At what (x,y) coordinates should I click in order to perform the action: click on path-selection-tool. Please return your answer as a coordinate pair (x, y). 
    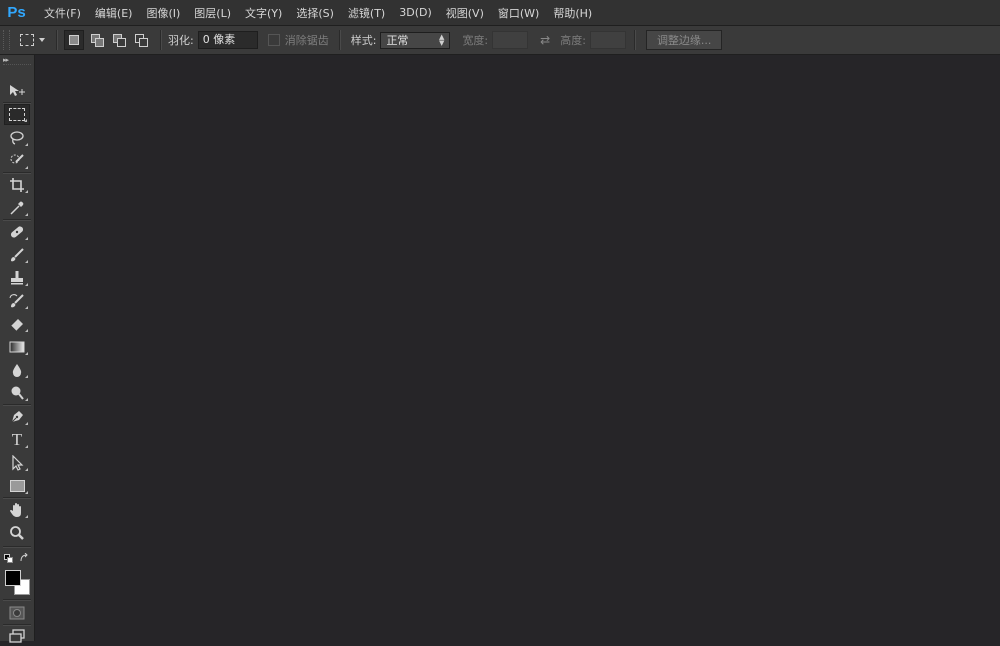
    Looking at the image, I should click on (17, 462).